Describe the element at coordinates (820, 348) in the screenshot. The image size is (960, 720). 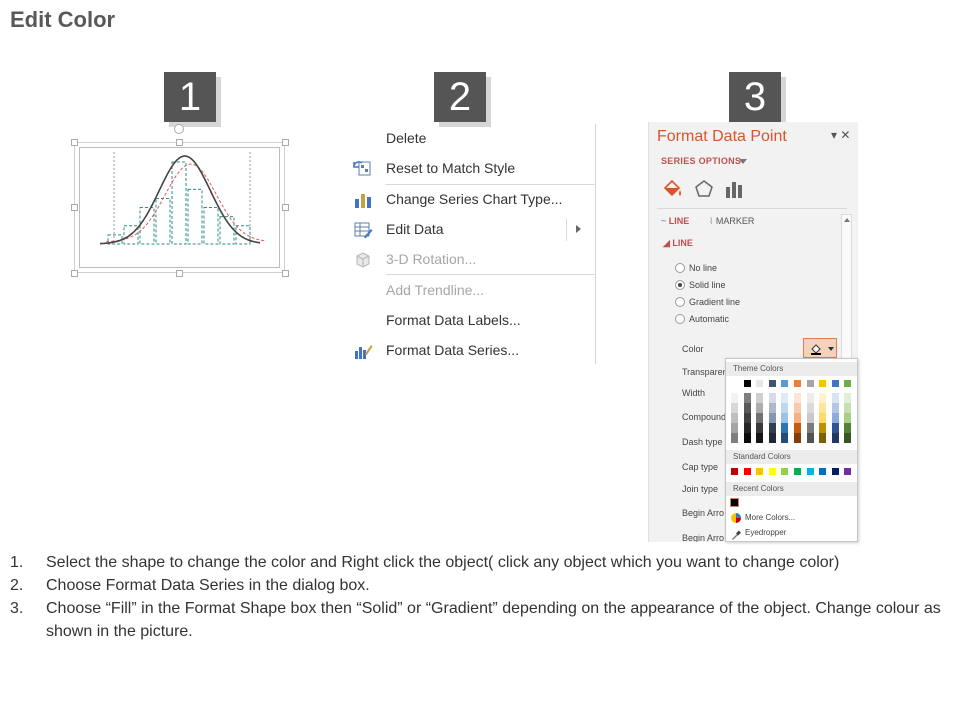
I see `color-picker-button` at that location.